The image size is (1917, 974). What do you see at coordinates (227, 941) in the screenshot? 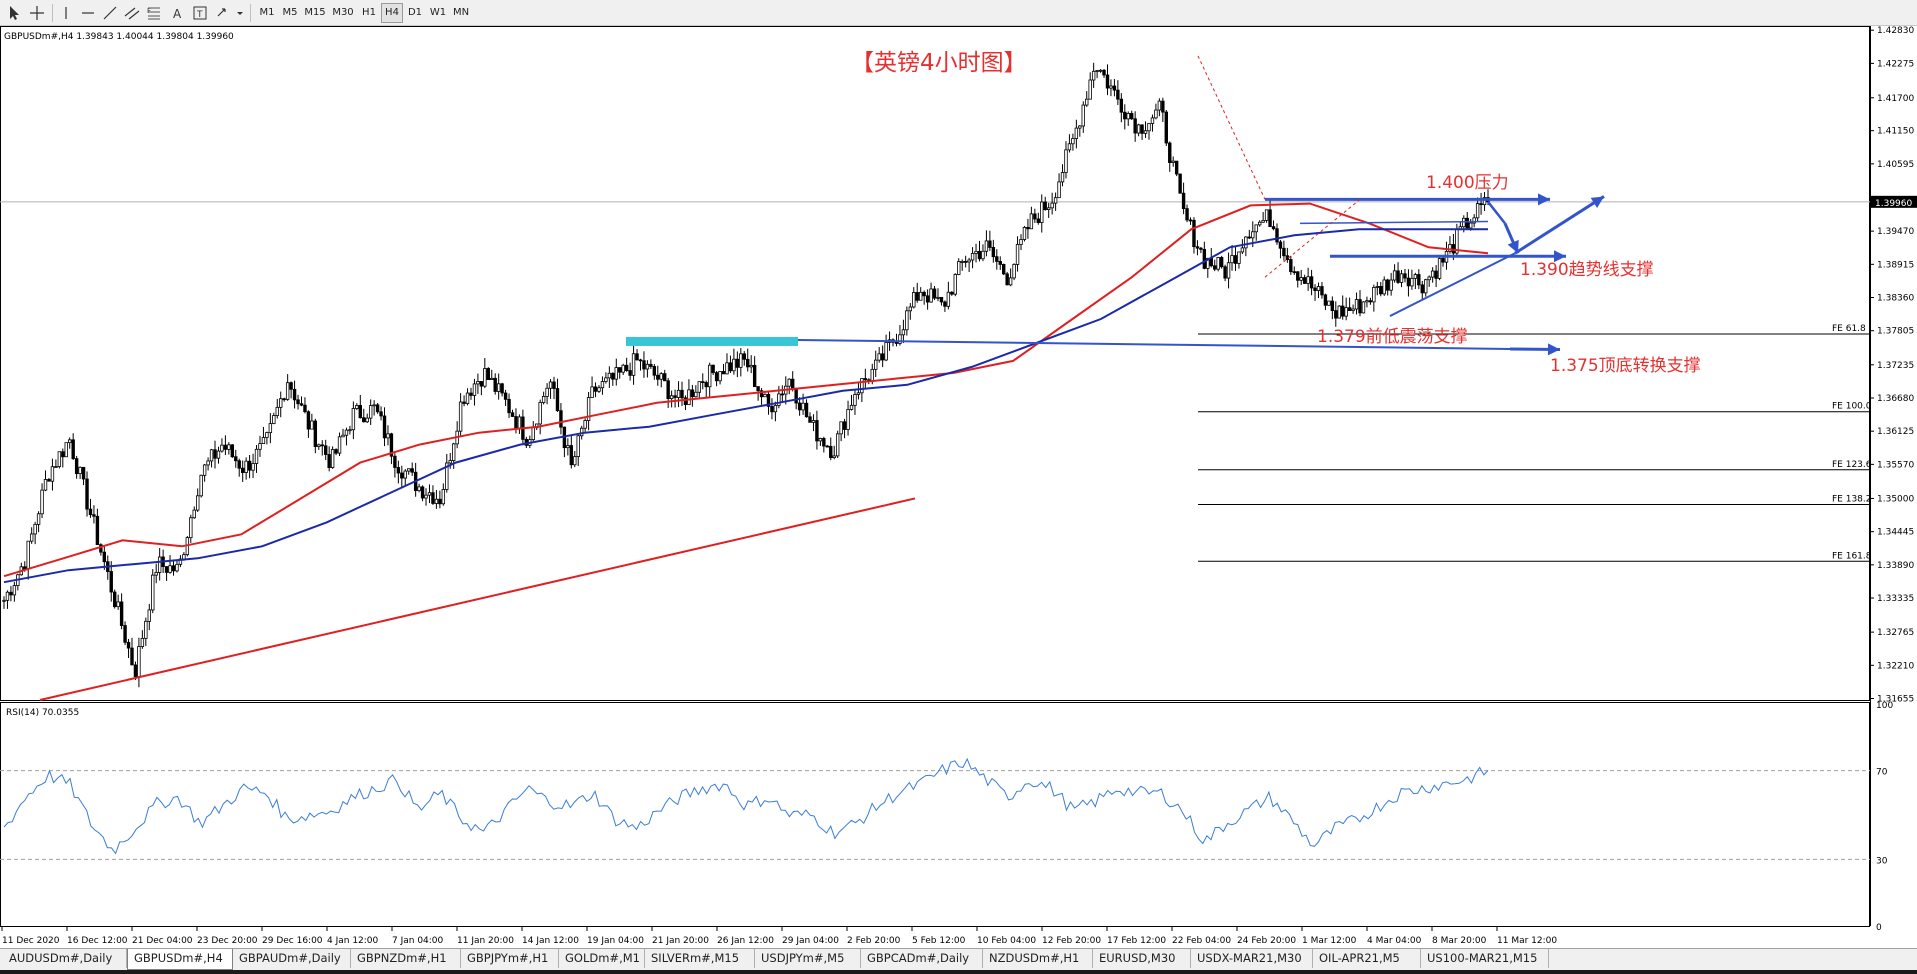
I see `time-tick-label: 23 Dec 20:00` at bounding box center [227, 941].